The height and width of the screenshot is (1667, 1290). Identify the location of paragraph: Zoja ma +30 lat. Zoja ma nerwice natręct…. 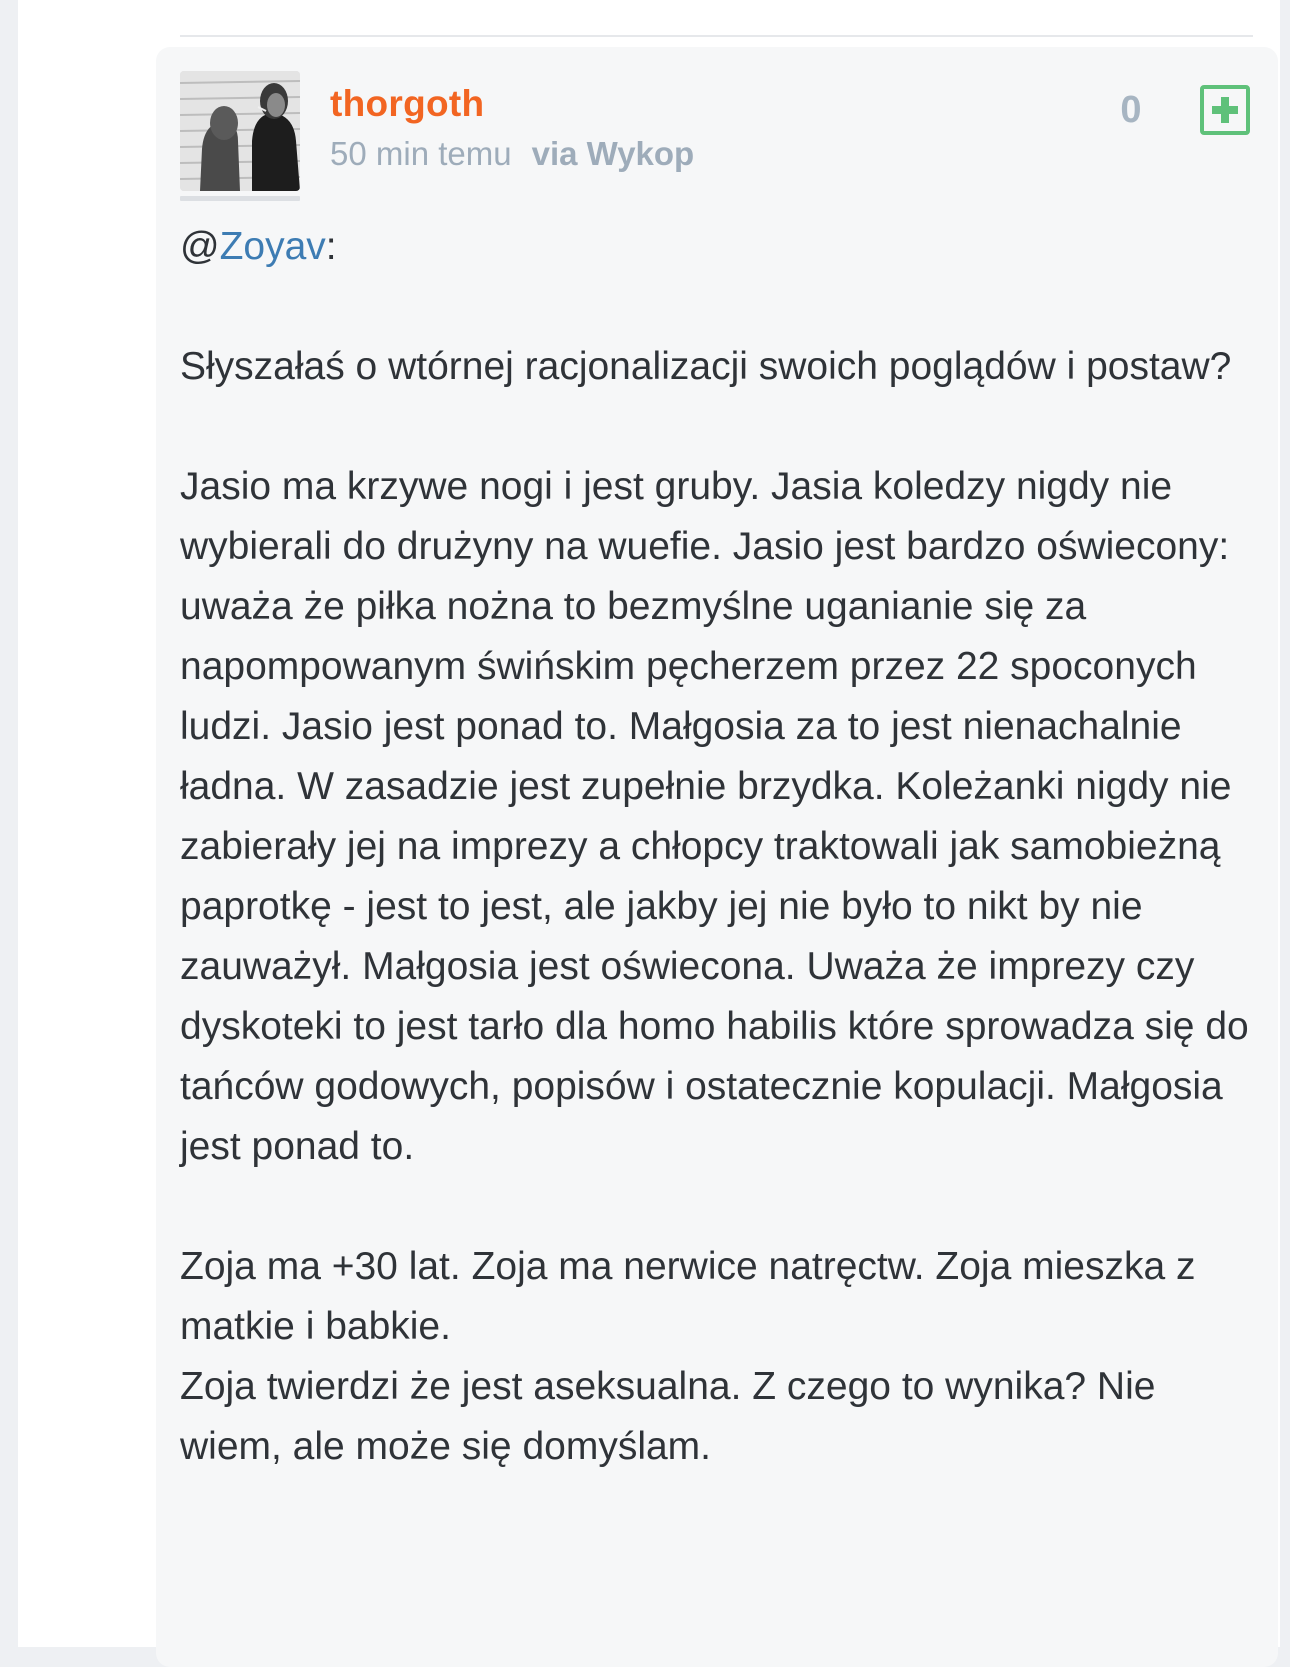
(688, 1296).